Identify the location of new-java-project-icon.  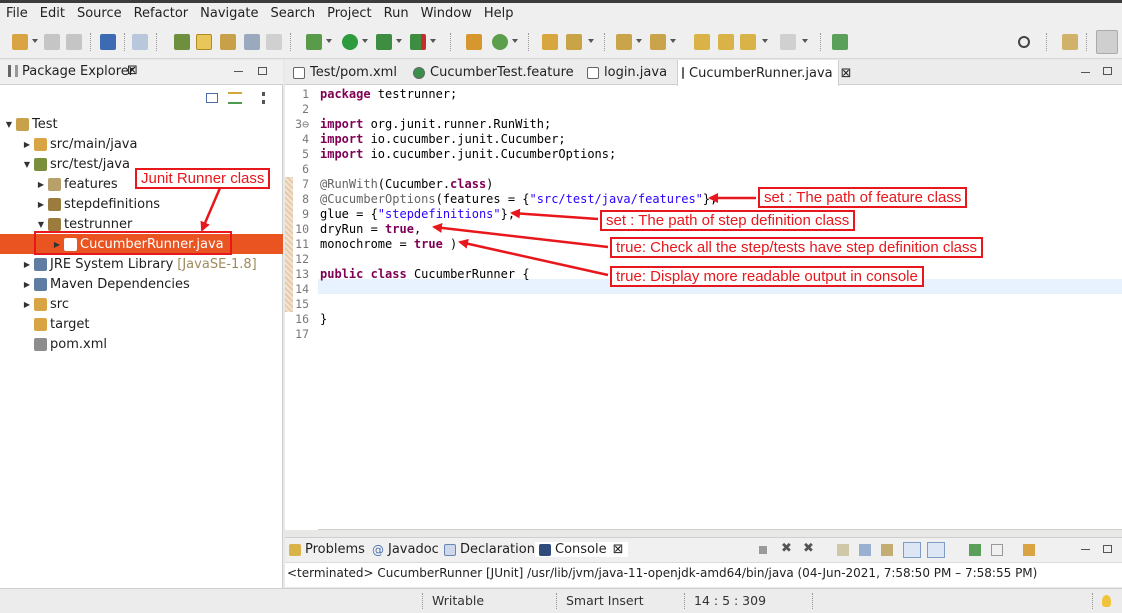
(474, 42).